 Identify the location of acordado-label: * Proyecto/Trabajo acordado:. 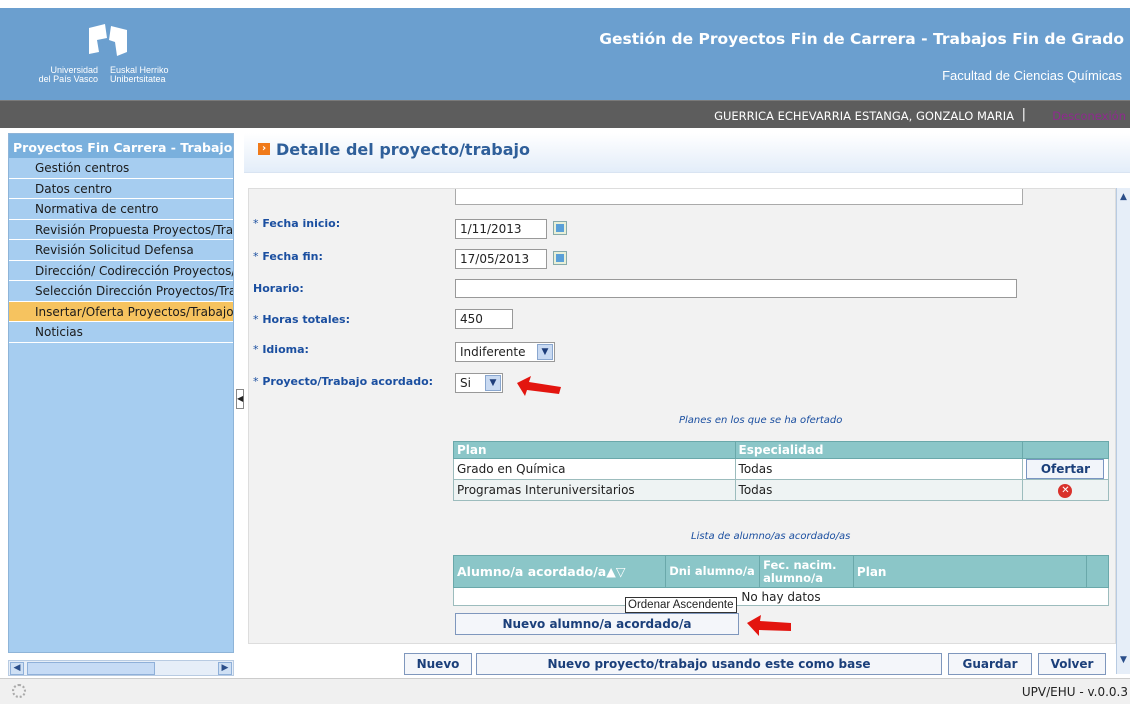
(343, 381).